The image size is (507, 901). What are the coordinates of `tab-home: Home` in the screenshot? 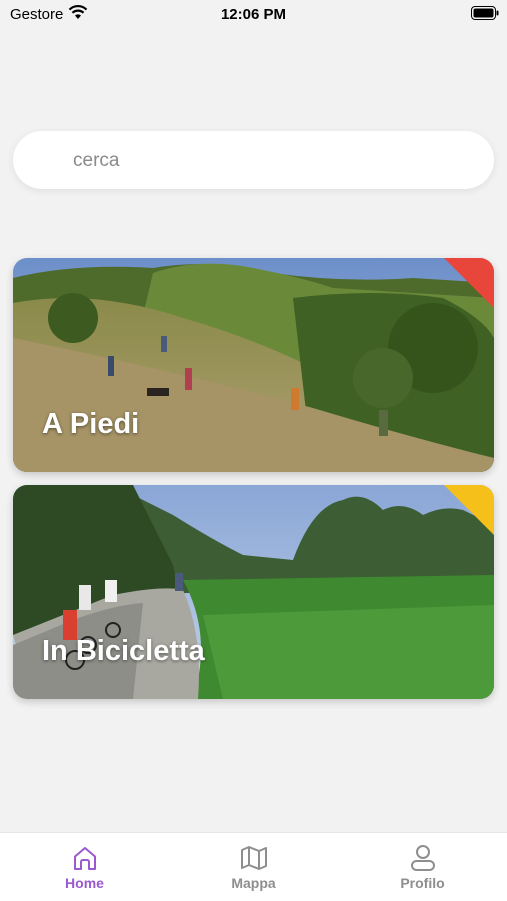 It's located at (84, 867).